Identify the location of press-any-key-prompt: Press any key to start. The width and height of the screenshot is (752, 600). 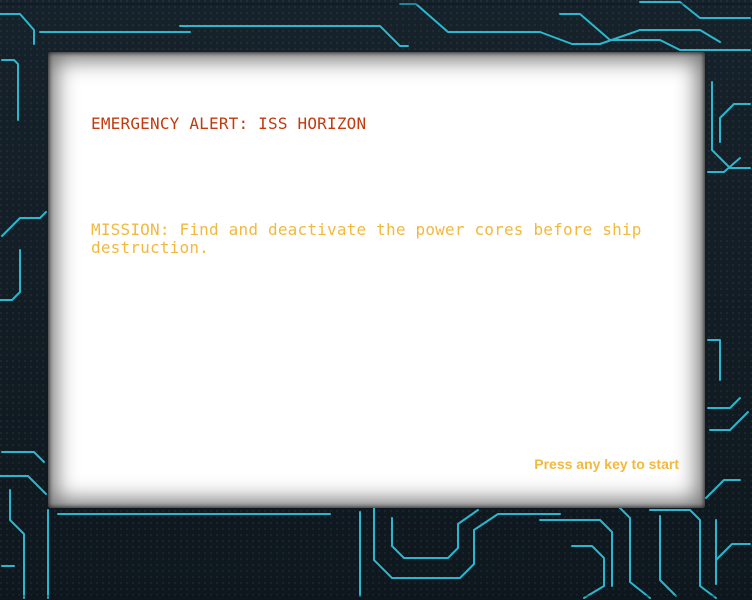
(606, 464).